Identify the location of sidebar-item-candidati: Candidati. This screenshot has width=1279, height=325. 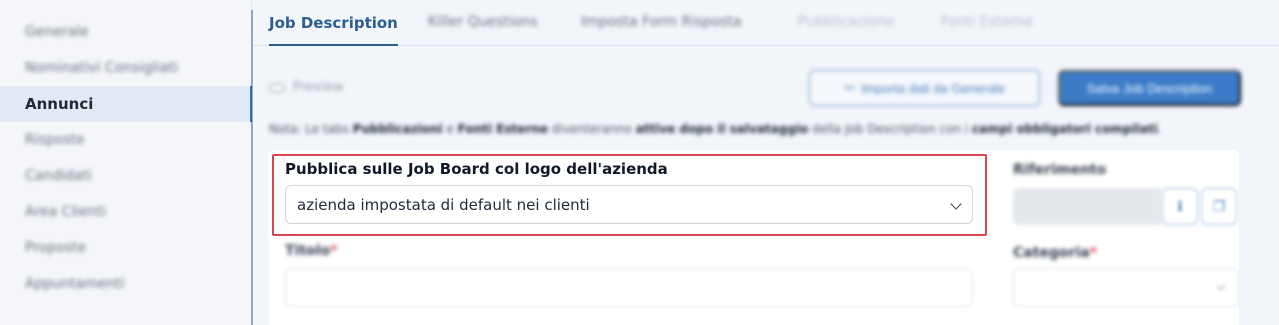
(126, 176).